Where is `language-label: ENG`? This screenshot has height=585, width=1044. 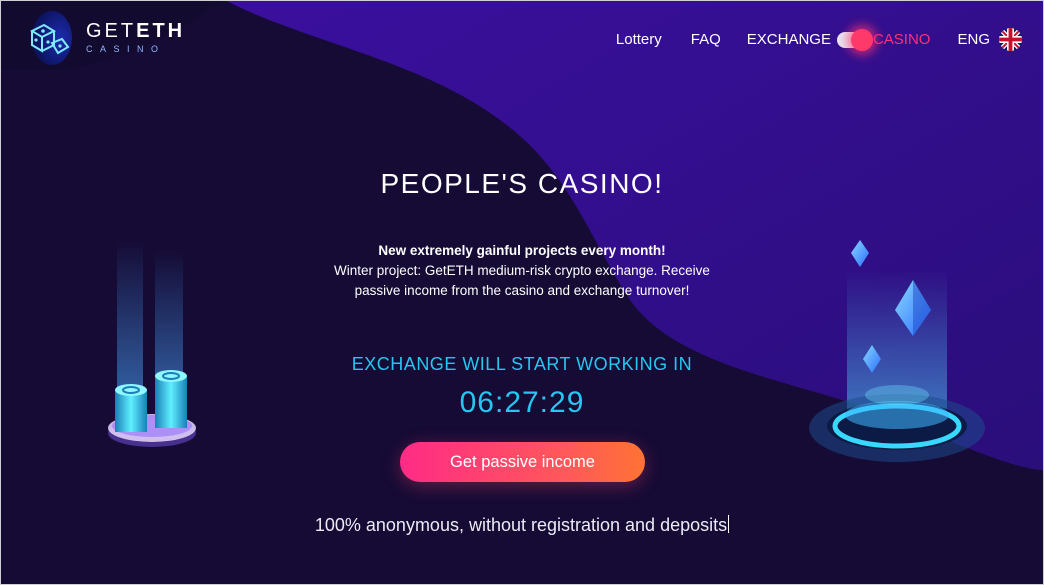
language-label: ENG is located at coordinates (973, 39).